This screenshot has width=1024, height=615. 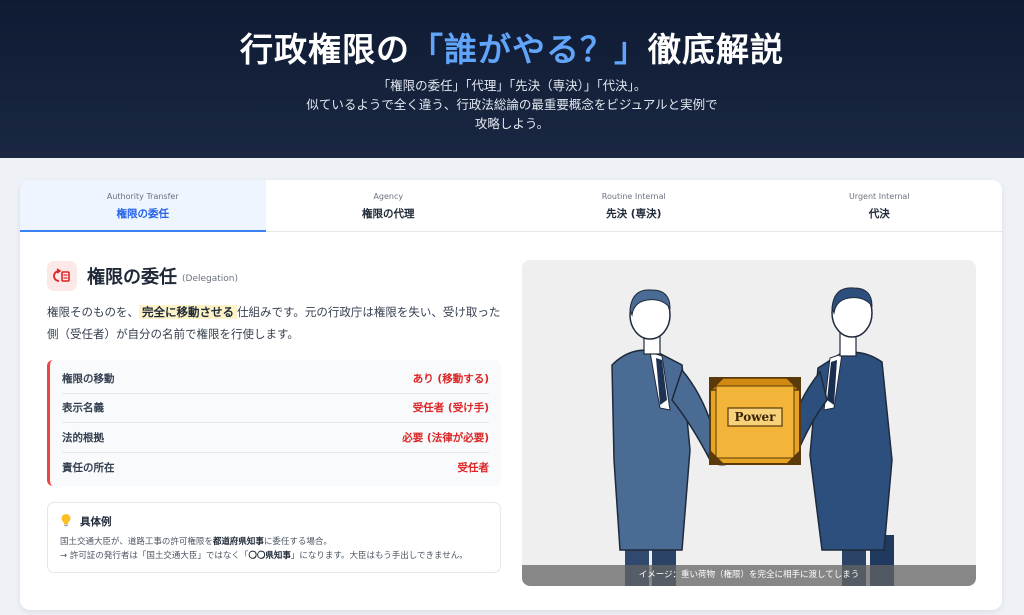 What do you see at coordinates (188, 312) in the screenshot?
I see `highlight-text: 完全に移動させる` at bounding box center [188, 312].